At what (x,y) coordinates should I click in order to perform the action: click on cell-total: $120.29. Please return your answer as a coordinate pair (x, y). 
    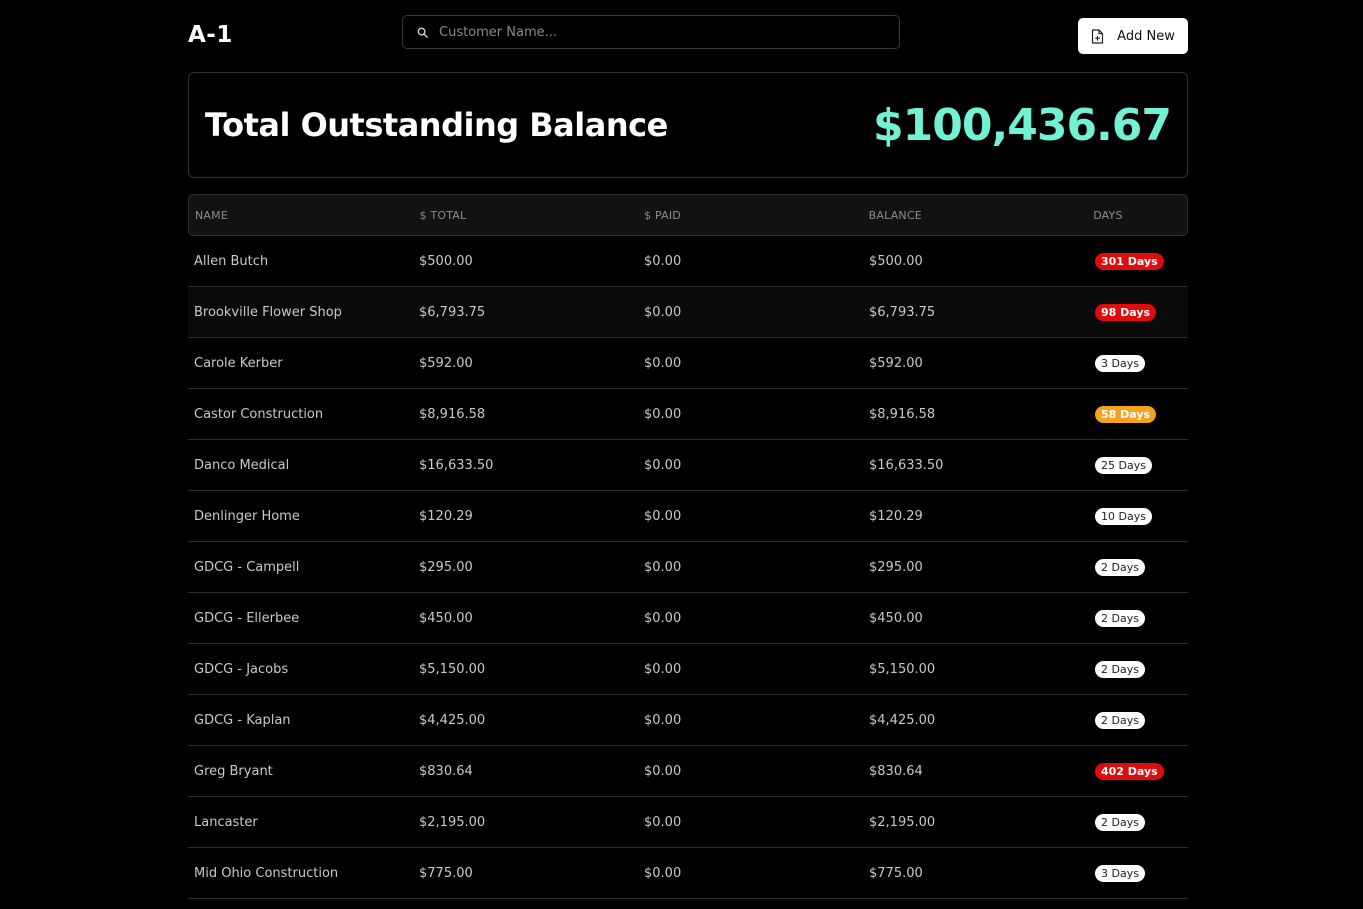
    Looking at the image, I should click on (446, 516).